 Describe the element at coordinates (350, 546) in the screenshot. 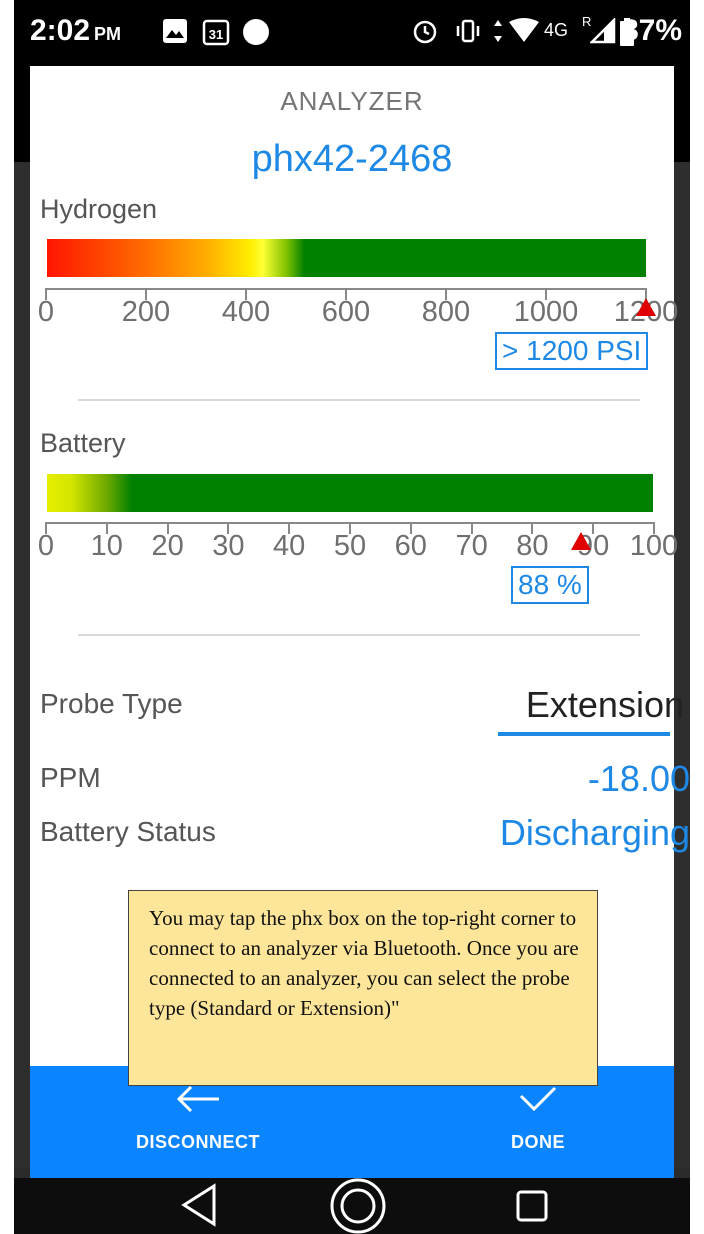

I see `axis-tick-label: 50` at that location.